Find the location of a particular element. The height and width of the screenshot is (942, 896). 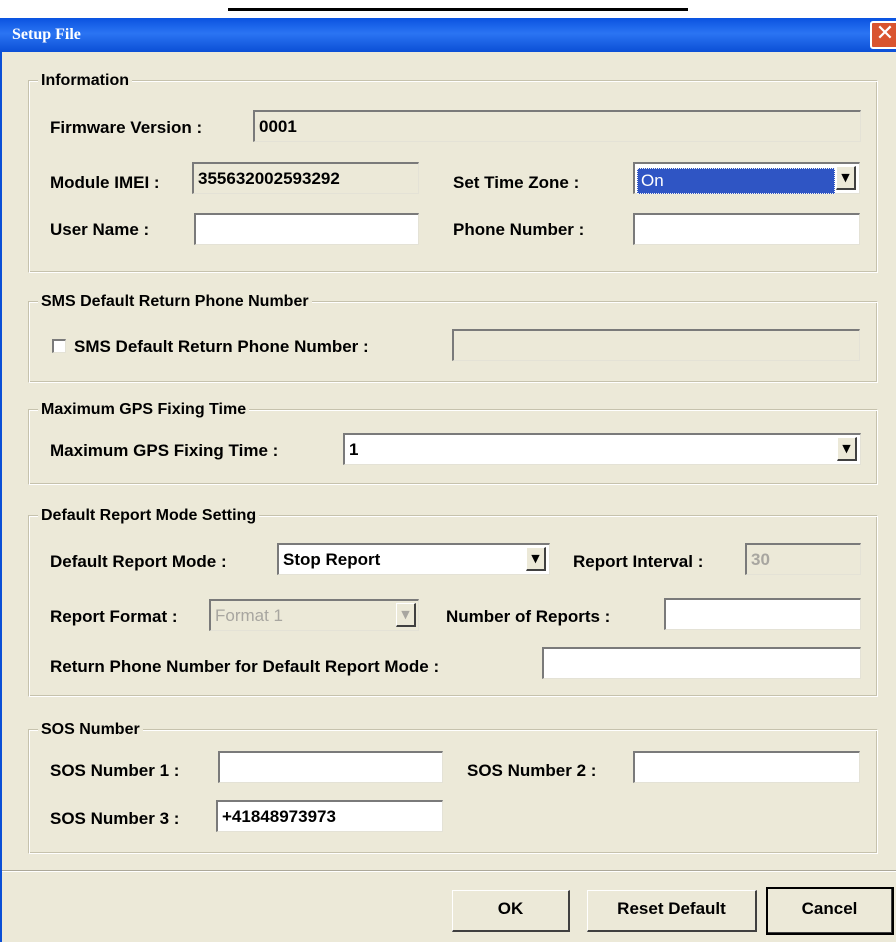

sms-legend: SMS Default Return Phone Number is located at coordinates (175, 302).